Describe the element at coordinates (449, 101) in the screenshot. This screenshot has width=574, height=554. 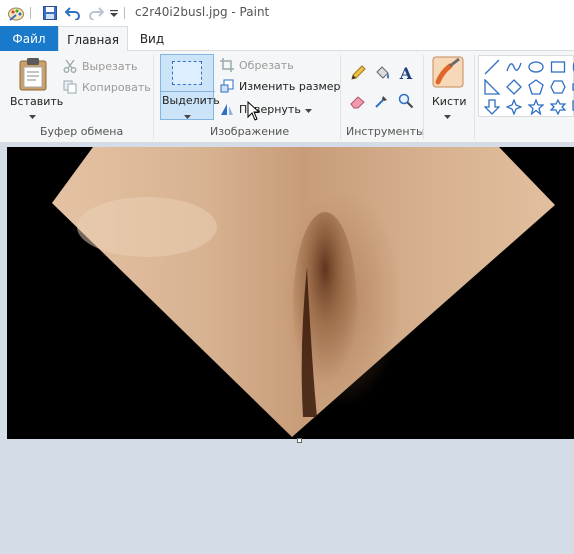
I see `brushes-label: Кисти` at that location.